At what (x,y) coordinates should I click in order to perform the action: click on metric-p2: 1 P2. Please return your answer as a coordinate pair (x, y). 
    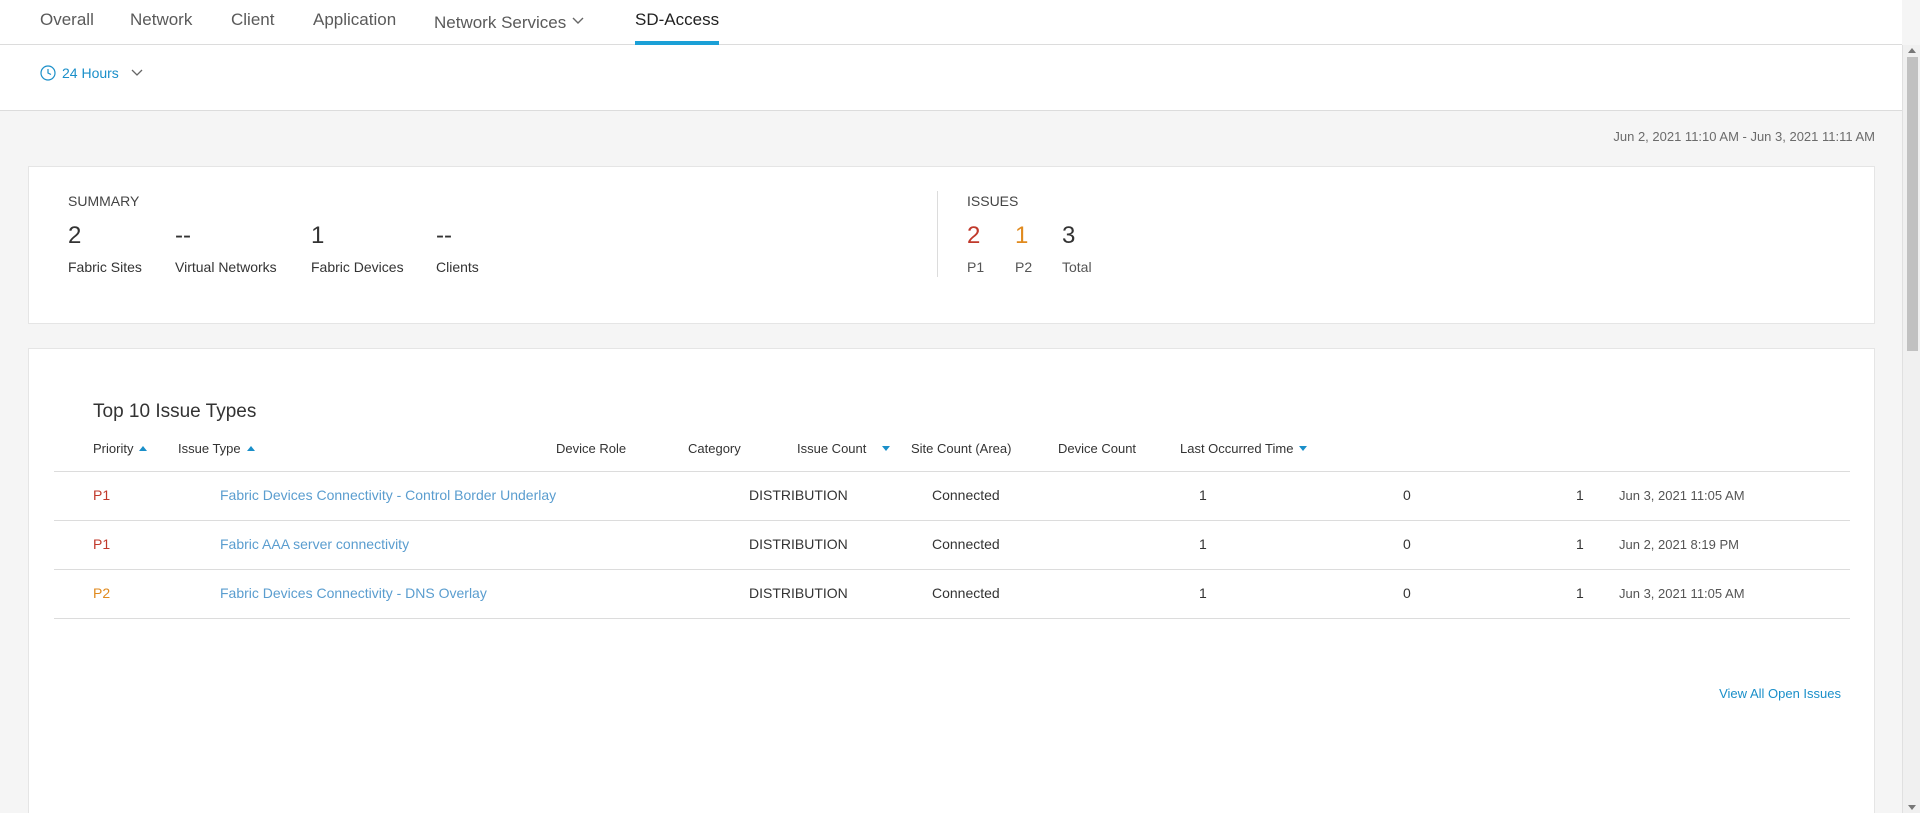
    Looking at the image, I should click on (1024, 249).